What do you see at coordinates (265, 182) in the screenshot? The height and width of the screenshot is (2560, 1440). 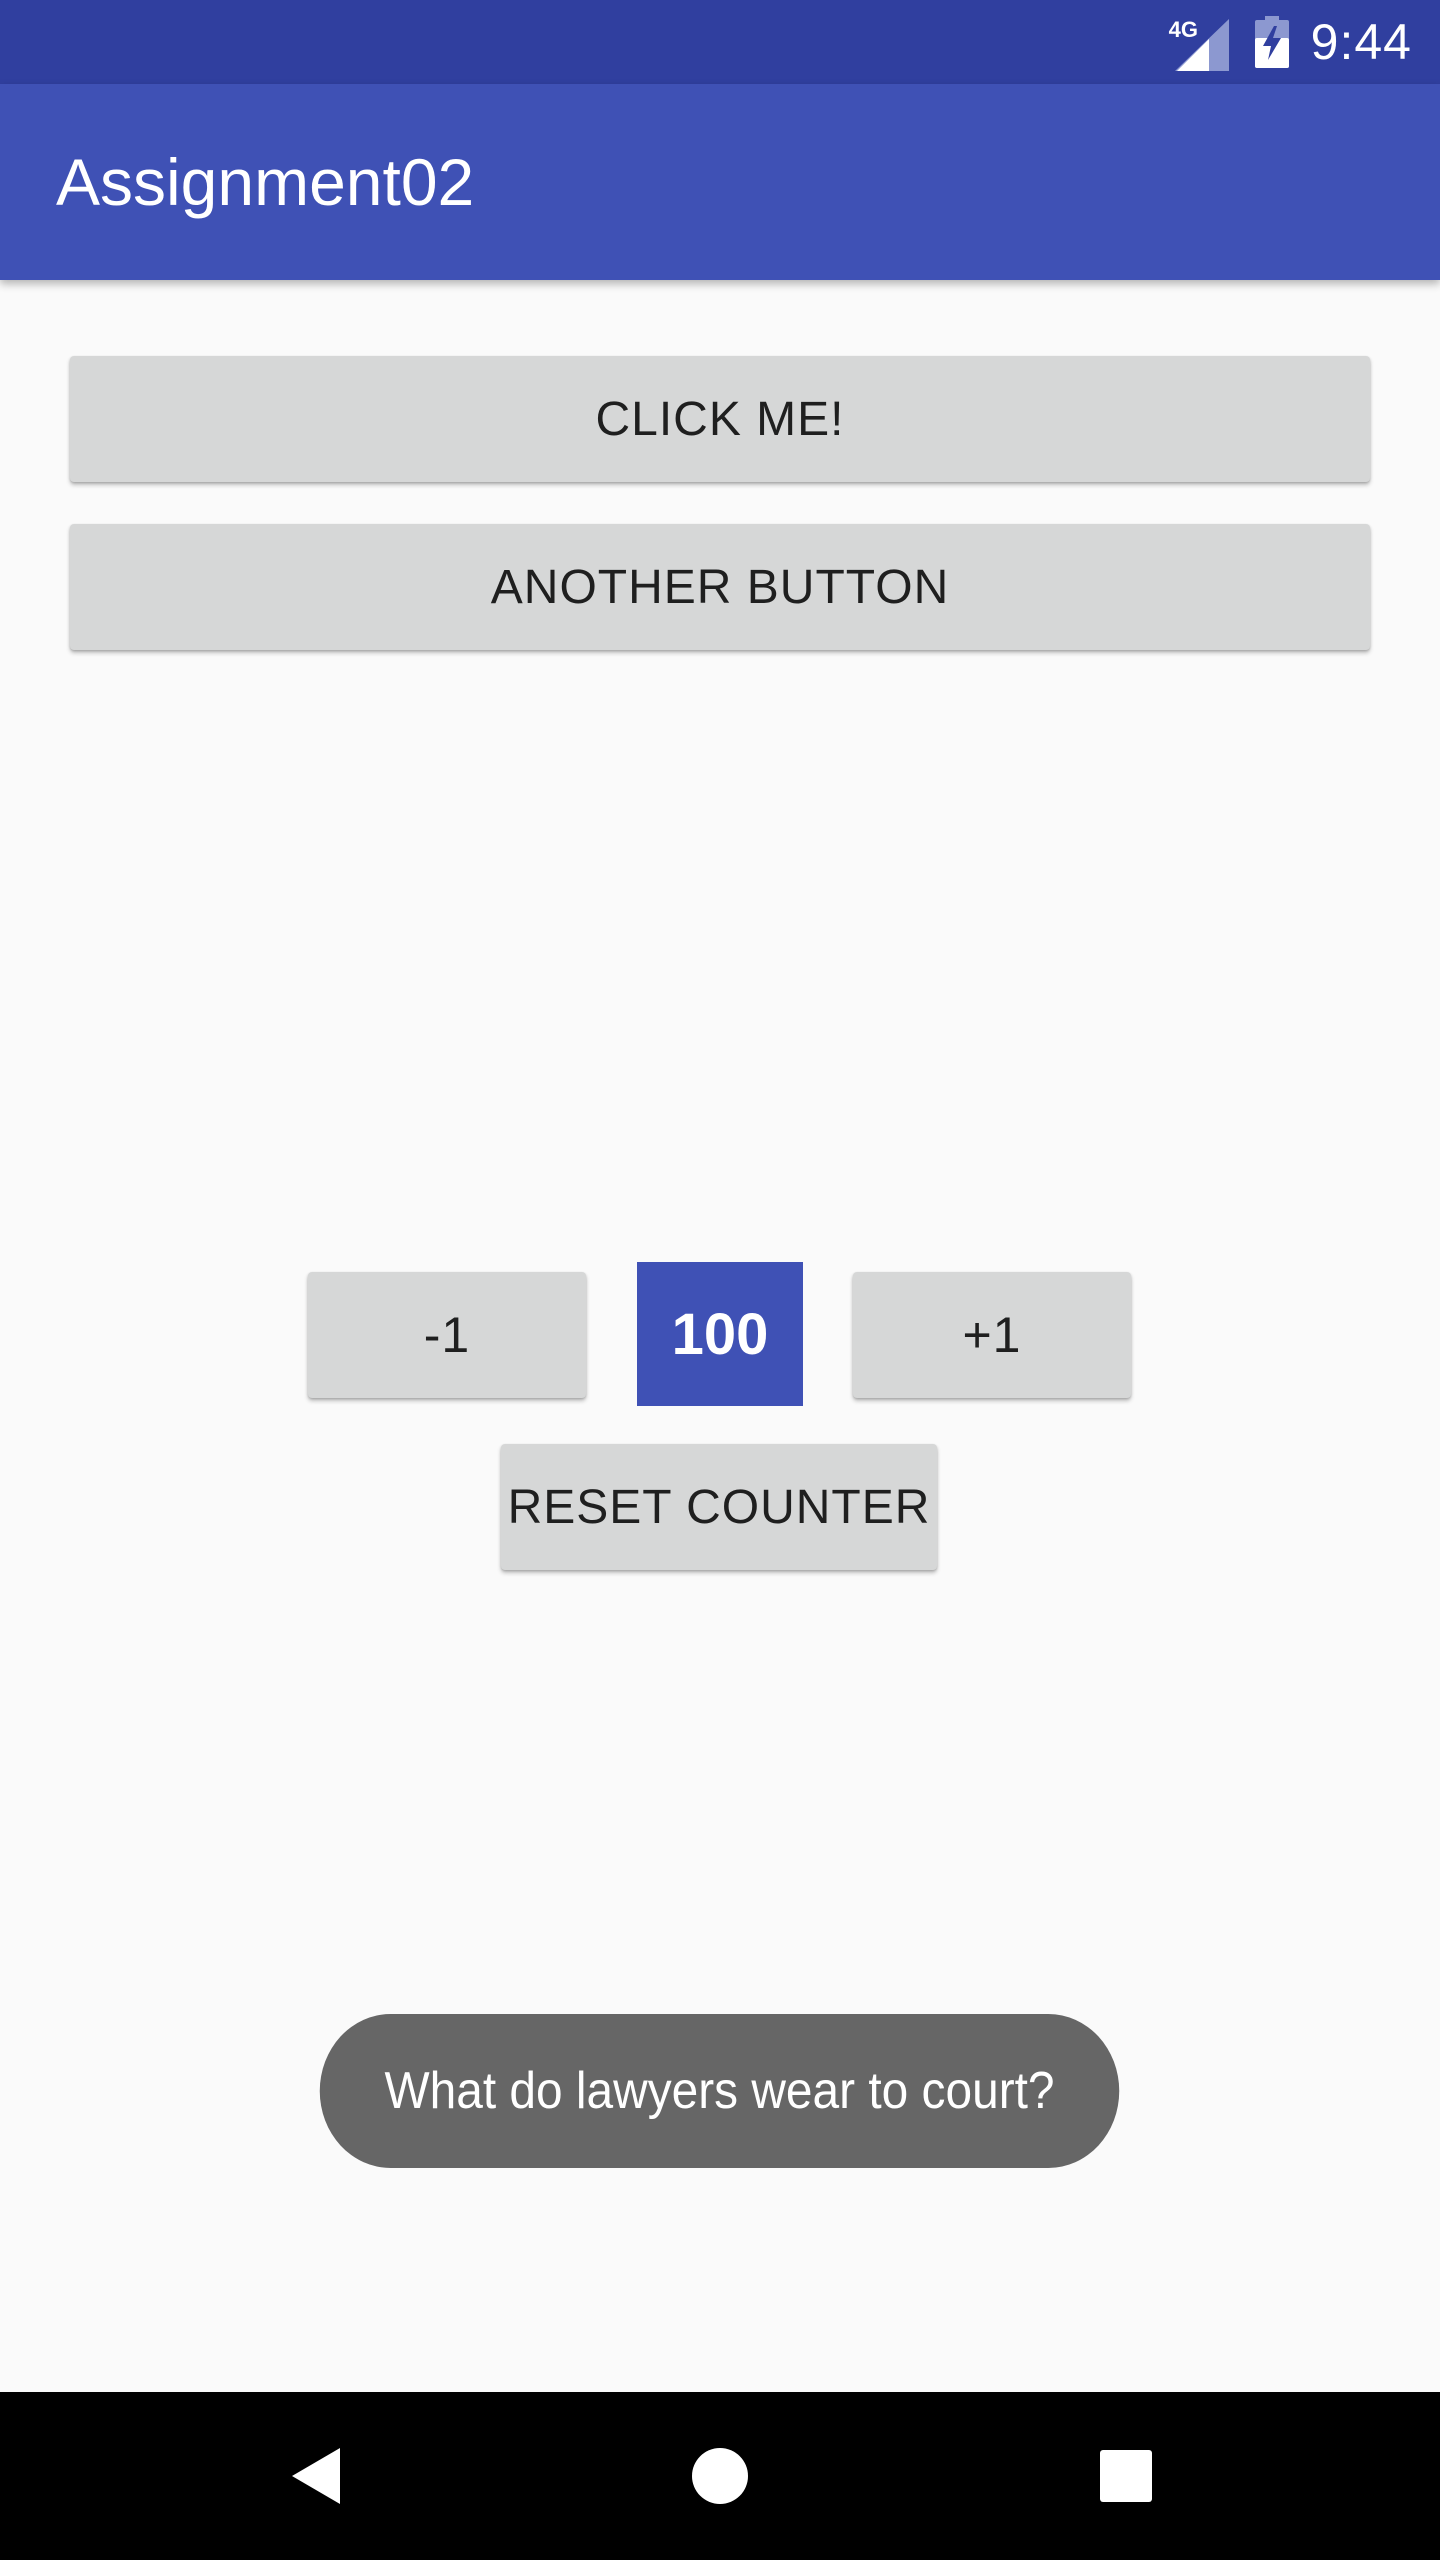 I see `app-title: Assignment02` at bounding box center [265, 182].